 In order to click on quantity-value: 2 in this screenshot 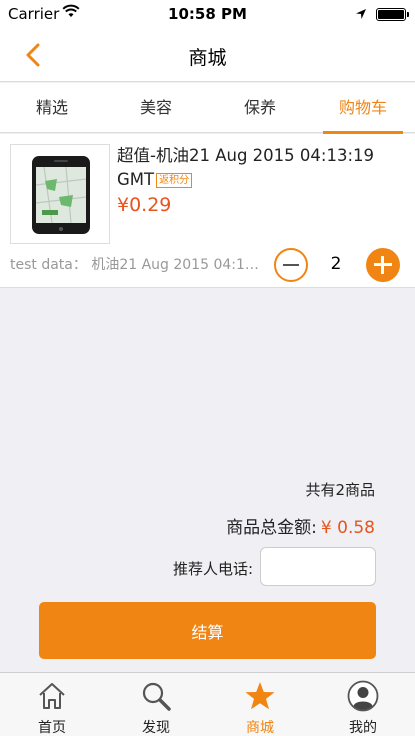, I will do `click(336, 264)`.